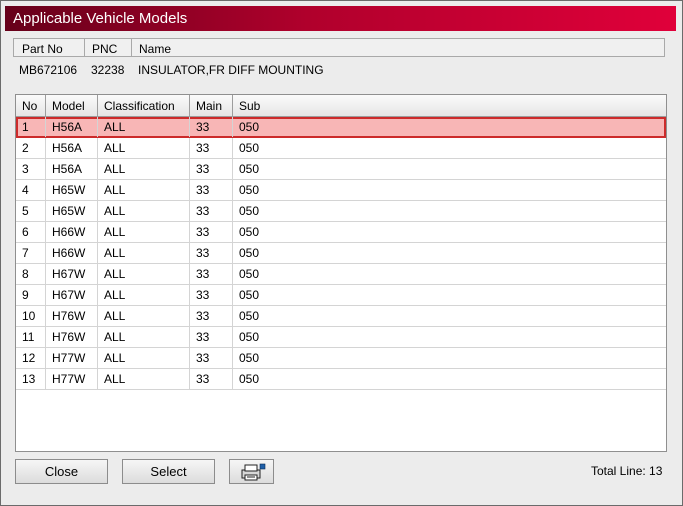 This screenshot has height=506, width=683. What do you see at coordinates (341, 253) in the screenshot?
I see `table-row: 7 H66W ALL 33 050` at bounding box center [341, 253].